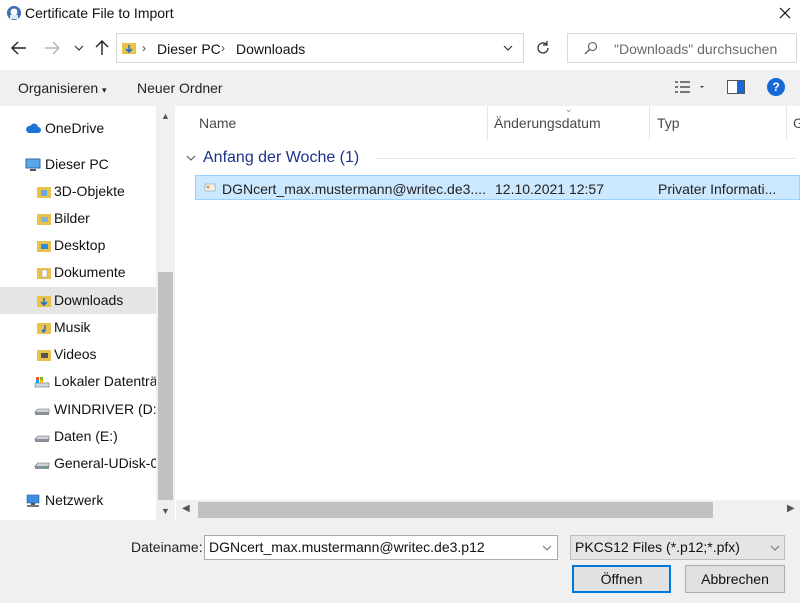 Image resolution: width=800 pixels, height=603 pixels. I want to click on back-button, so click(19, 48).